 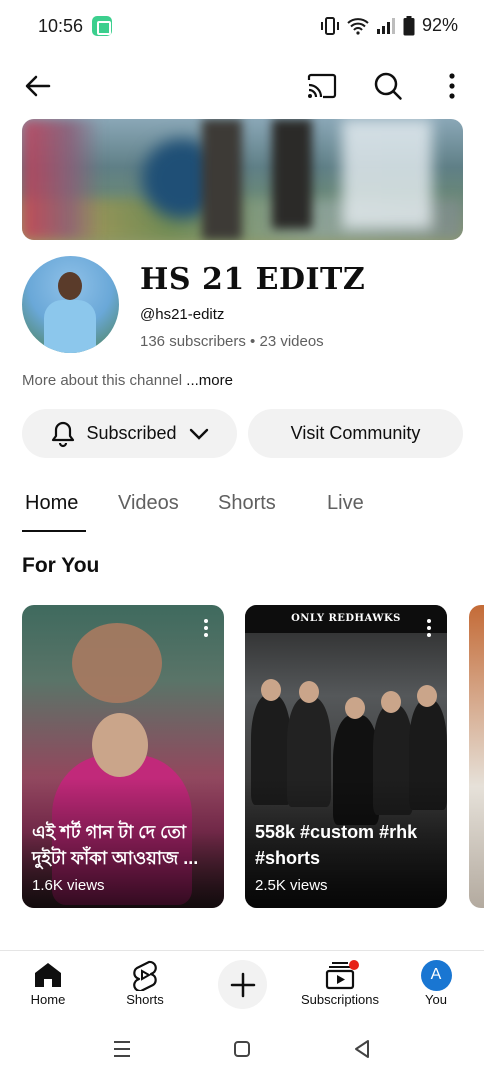 I want to click on subscribed-button: Subscribed, so click(x=129, y=433).